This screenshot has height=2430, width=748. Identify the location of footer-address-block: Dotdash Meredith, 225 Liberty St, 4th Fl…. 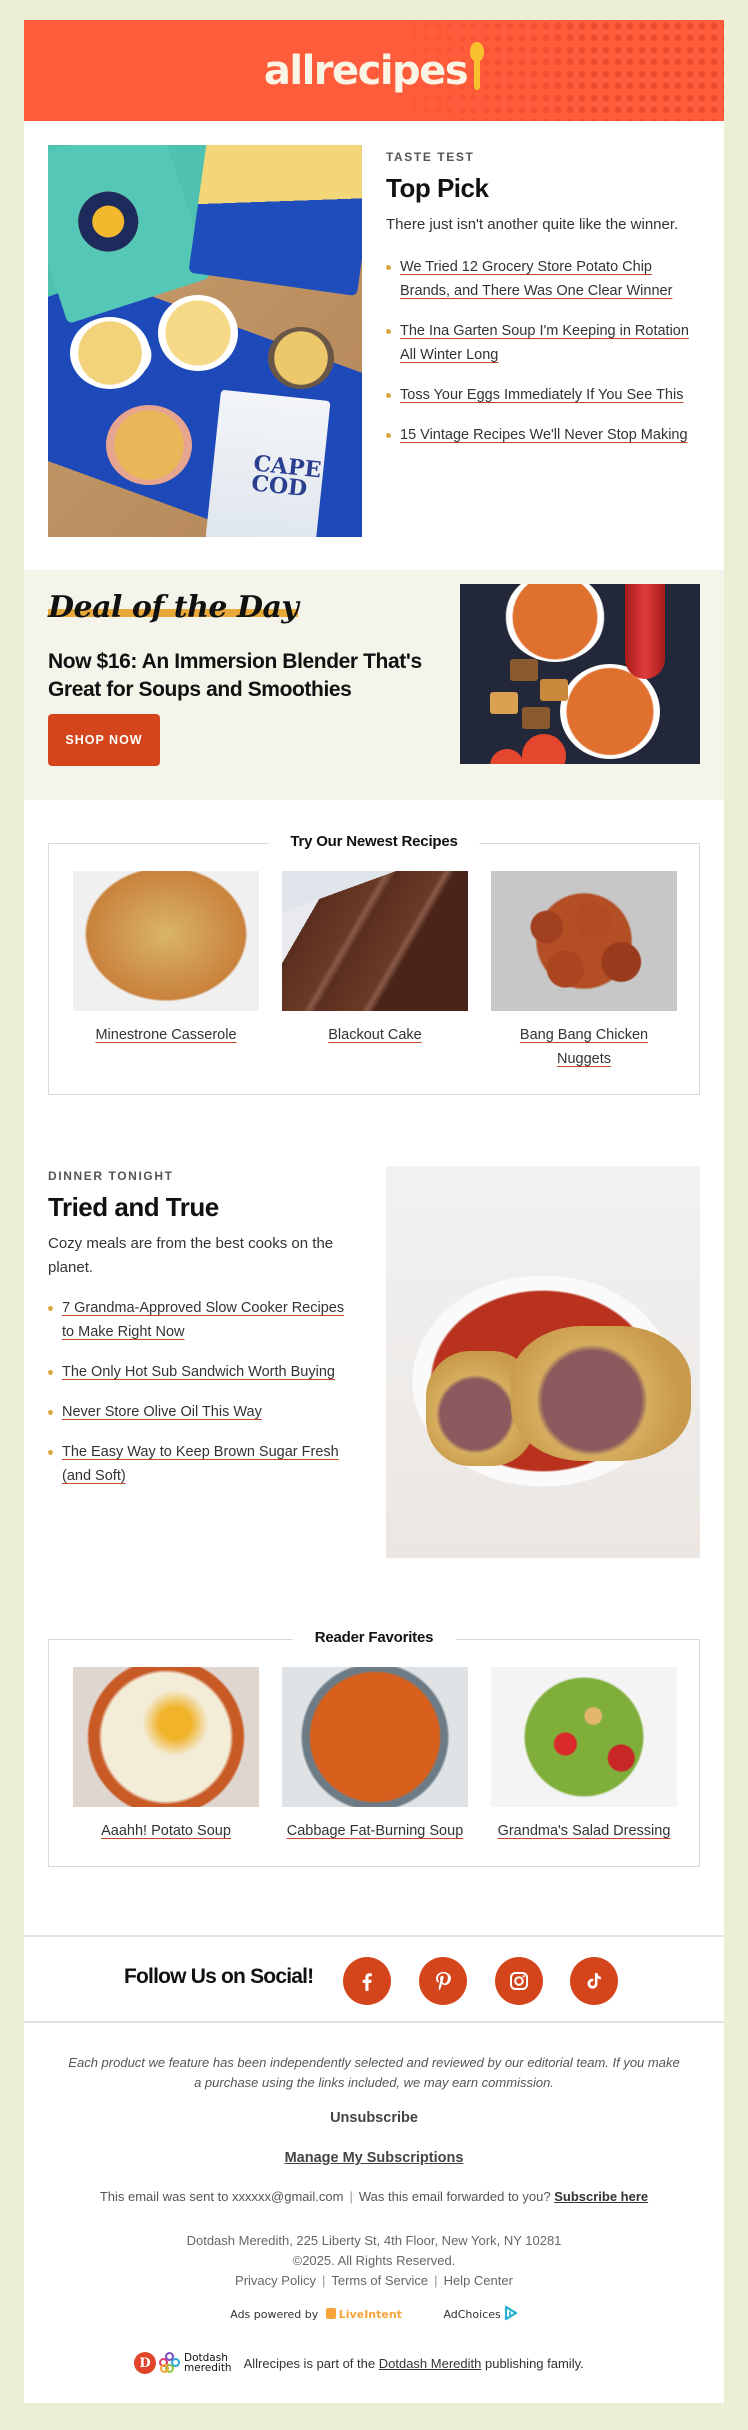
(374, 2261).